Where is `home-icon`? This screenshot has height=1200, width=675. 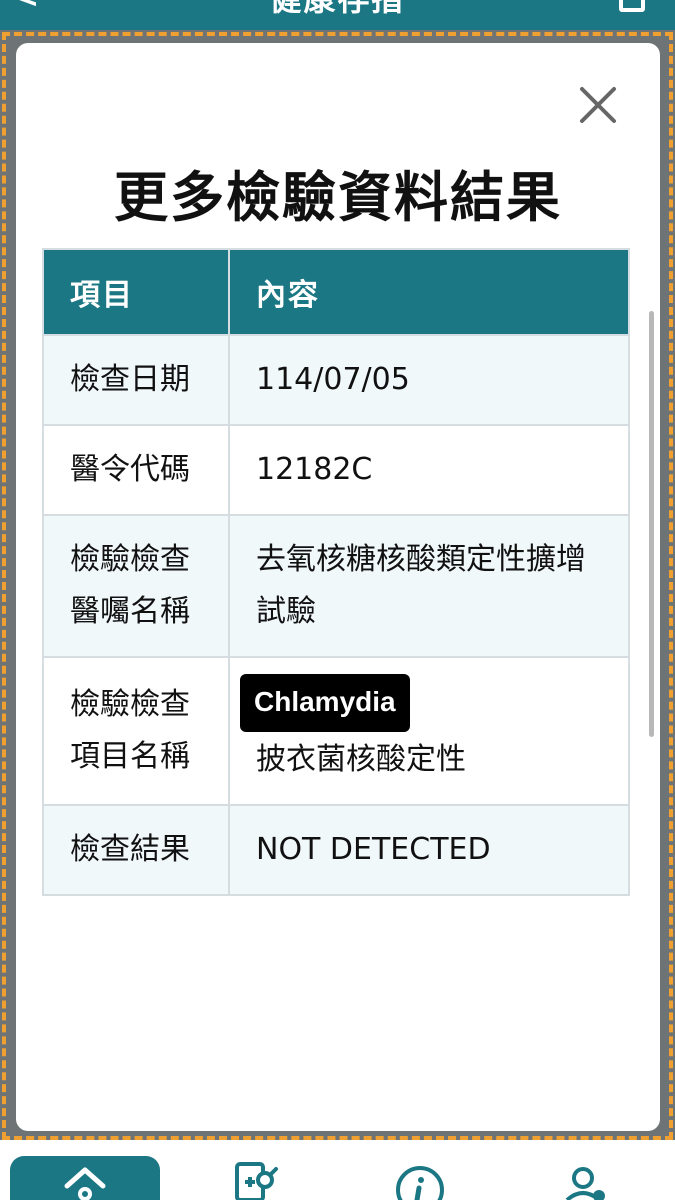
home-icon is located at coordinates (85, 1183).